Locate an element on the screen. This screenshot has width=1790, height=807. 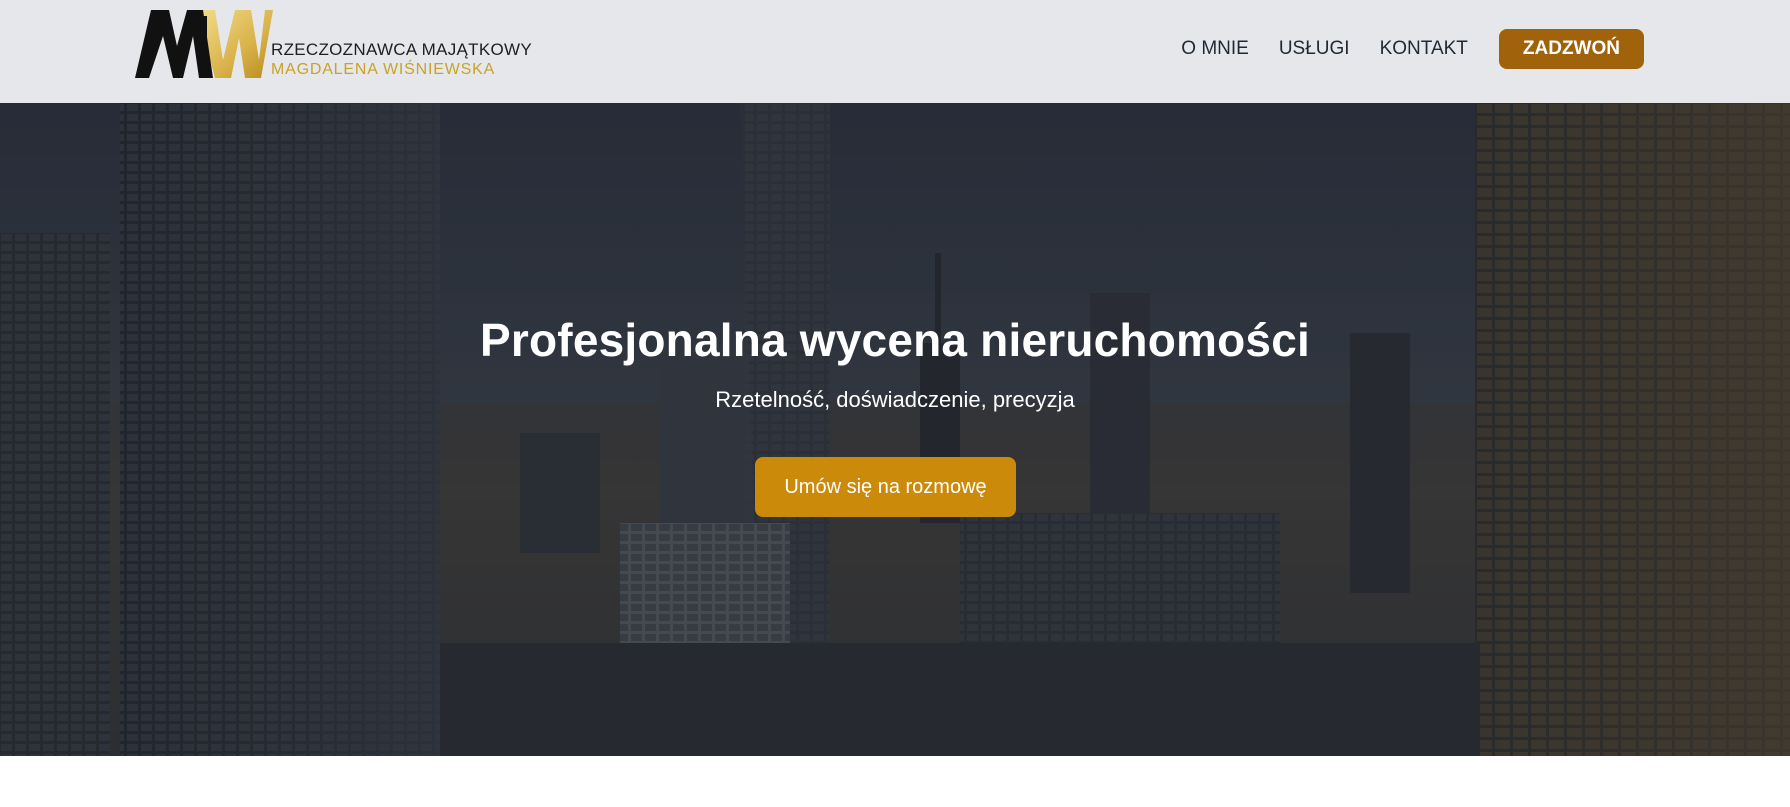
hero-title: Profesjonalna wycena nieruchomości is located at coordinates (895, 340).